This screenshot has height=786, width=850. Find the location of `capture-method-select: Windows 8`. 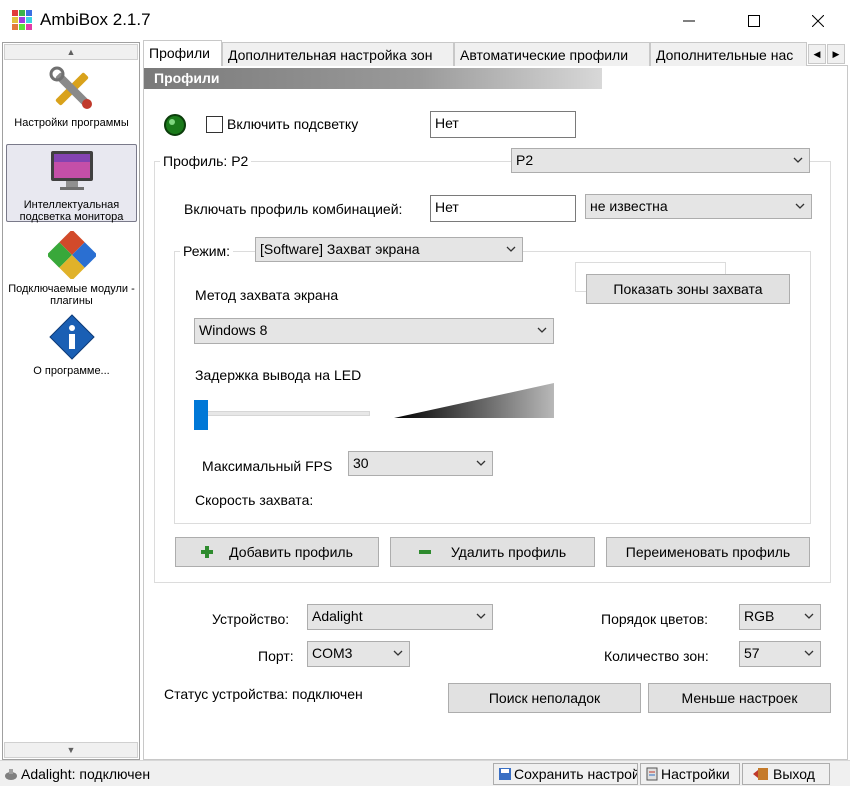

capture-method-select: Windows 8 is located at coordinates (374, 331).